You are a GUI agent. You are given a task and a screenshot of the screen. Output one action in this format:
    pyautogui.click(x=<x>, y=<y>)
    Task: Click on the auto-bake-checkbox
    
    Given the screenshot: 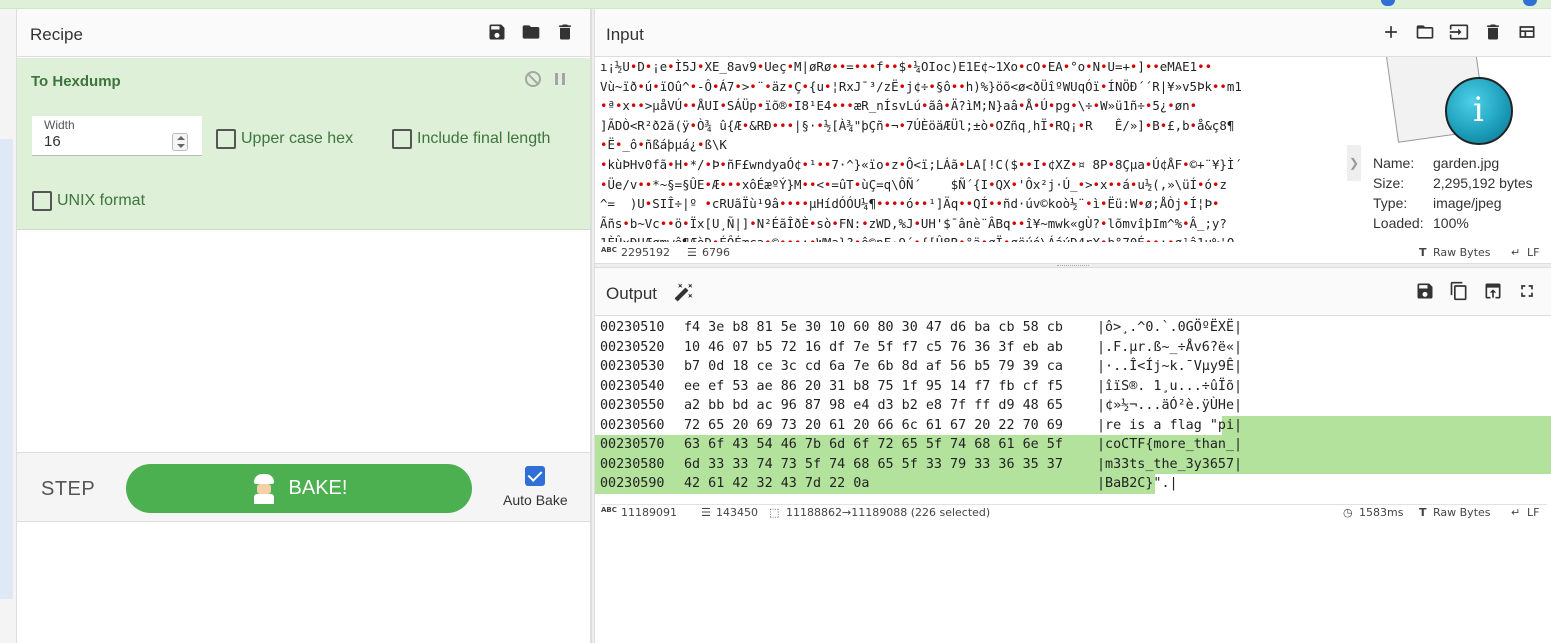 What is the action you would take?
    pyautogui.click(x=535, y=476)
    